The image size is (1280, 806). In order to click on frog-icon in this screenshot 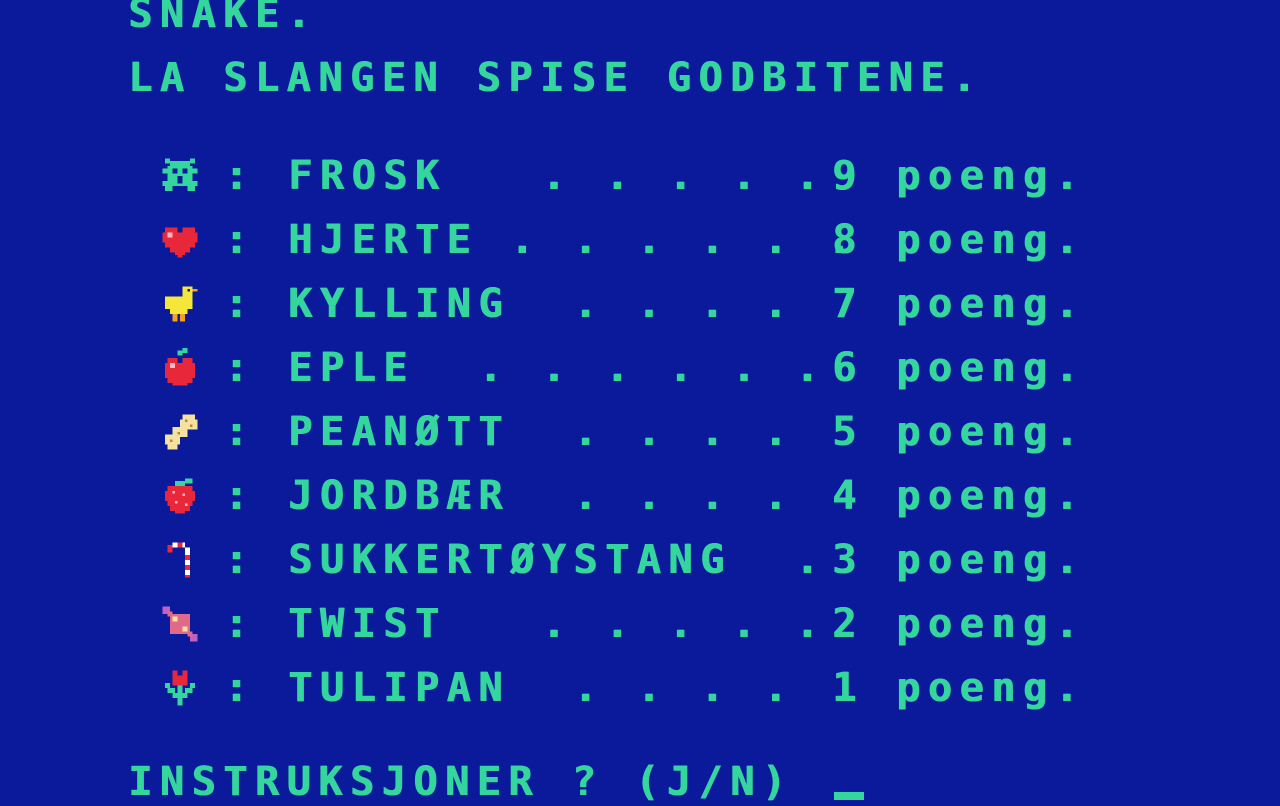, I will do `click(180, 176)`.